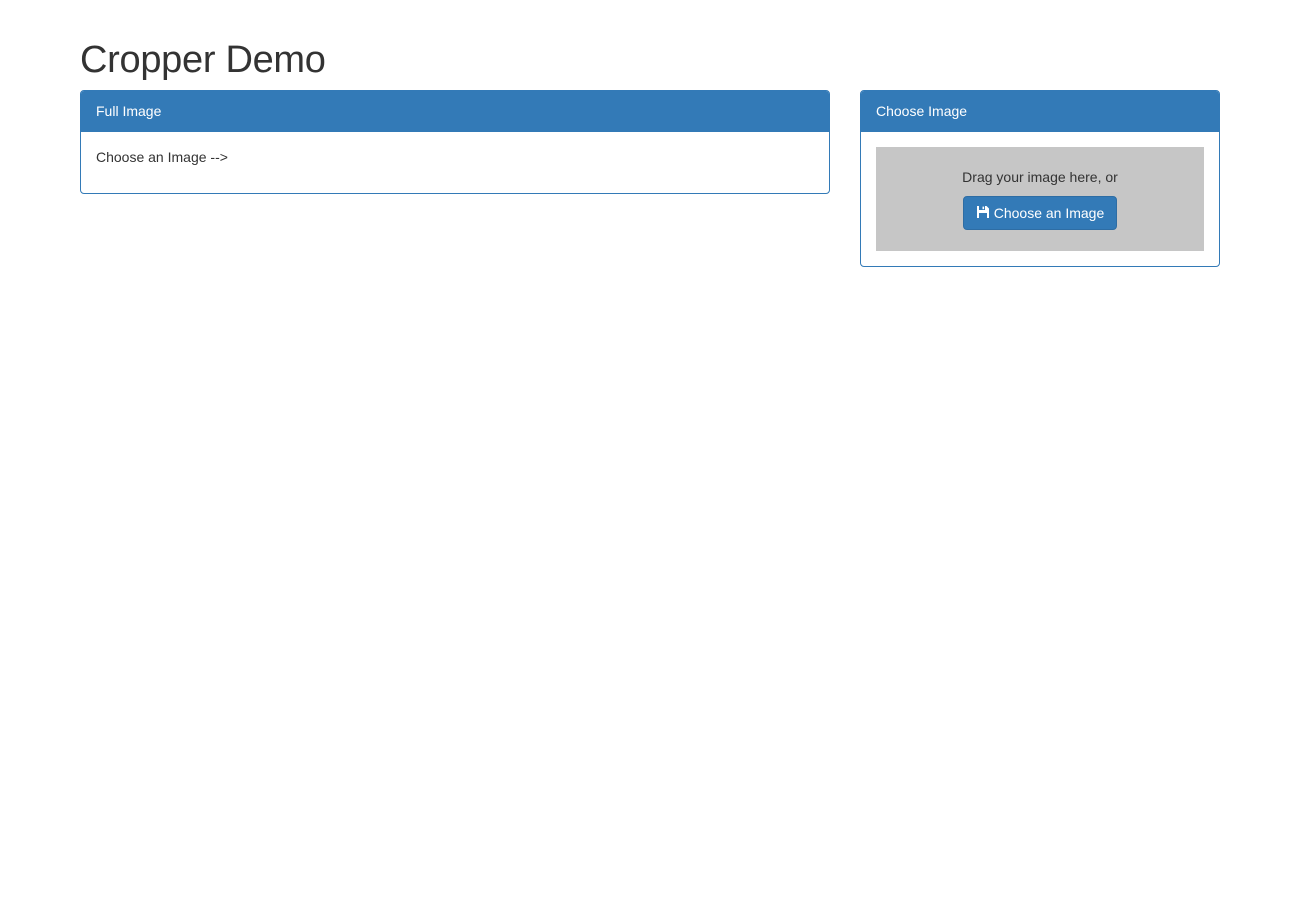 Image resolution: width=1300 pixels, height=900 pixels. What do you see at coordinates (1040, 111) in the screenshot?
I see `choose-image-panel-heading: Choose Image` at bounding box center [1040, 111].